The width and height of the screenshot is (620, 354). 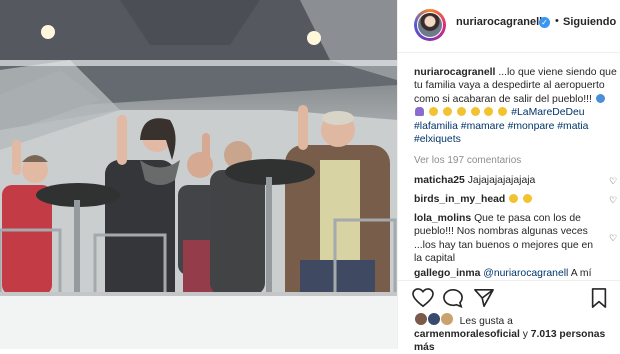 What do you see at coordinates (437, 139) in the screenshot?
I see `hashtag-link: #elxiquets` at bounding box center [437, 139].